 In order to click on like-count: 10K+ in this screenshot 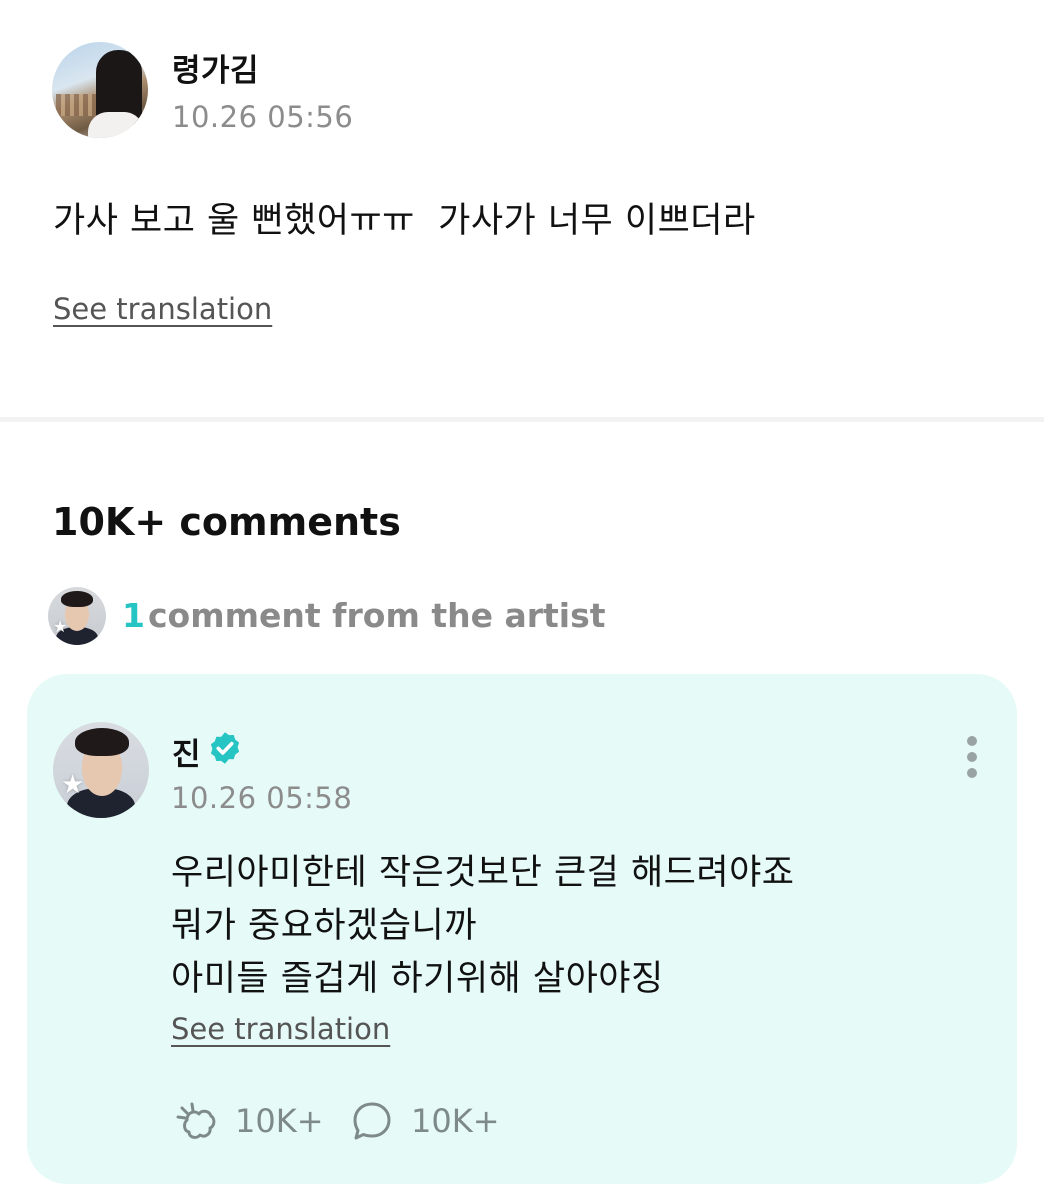, I will do `click(279, 1121)`.